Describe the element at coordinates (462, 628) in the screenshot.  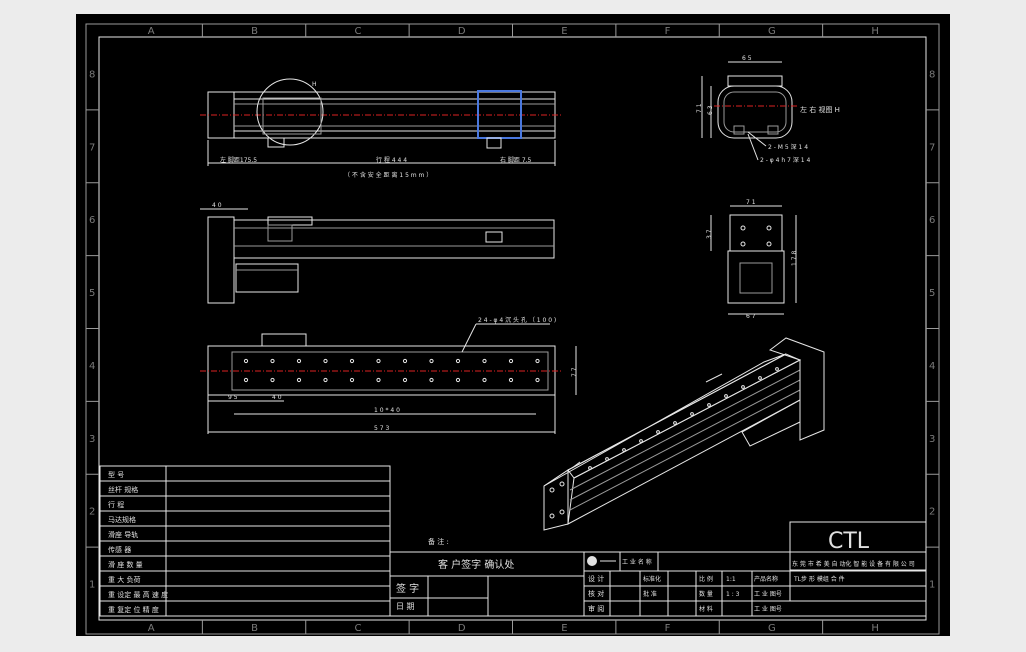
I see `zone-col-d-bottom: D` at that location.